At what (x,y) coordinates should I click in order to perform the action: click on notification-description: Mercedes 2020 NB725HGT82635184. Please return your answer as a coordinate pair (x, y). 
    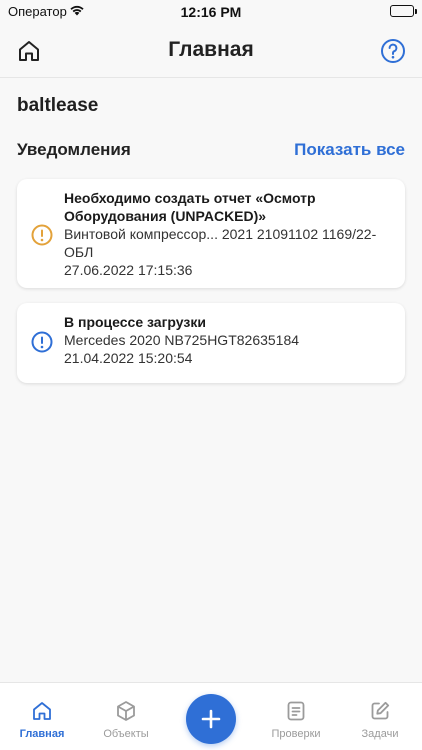
    Looking at the image, I should click on (182, 340).